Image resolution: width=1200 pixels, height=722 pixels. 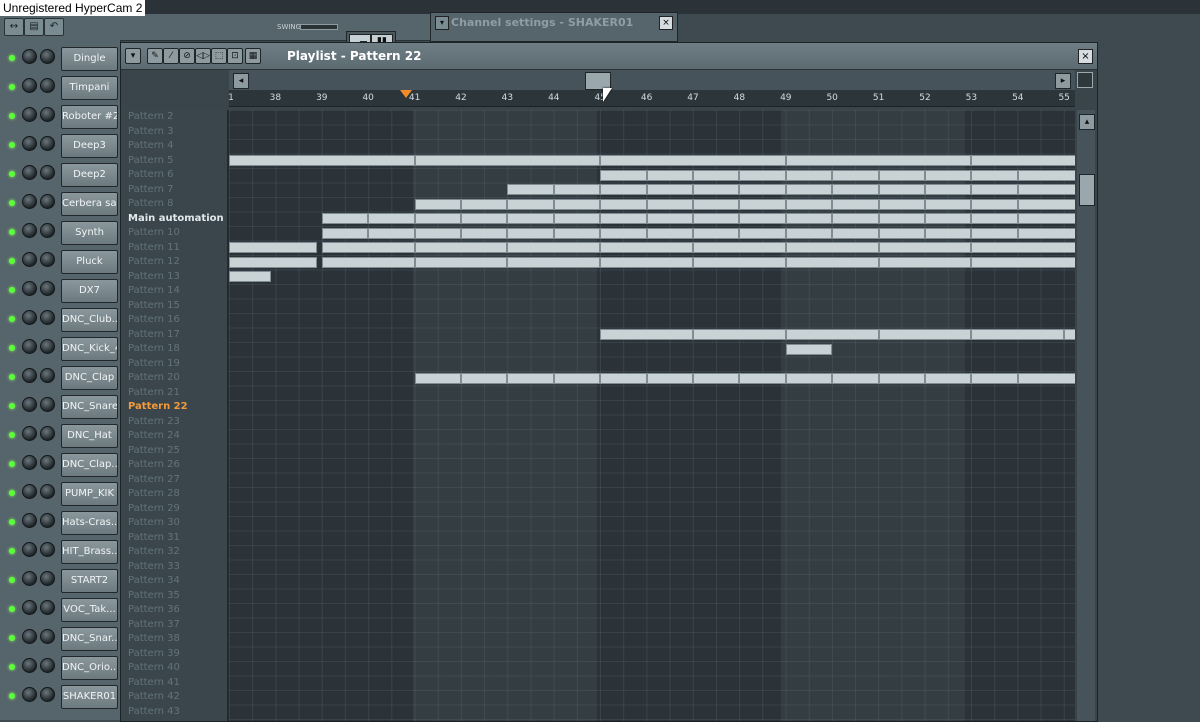 What do you see at coordinates (89, 146) in the screenshot?
I see `channel-button: Deep3` at bounding box center [89, 146].